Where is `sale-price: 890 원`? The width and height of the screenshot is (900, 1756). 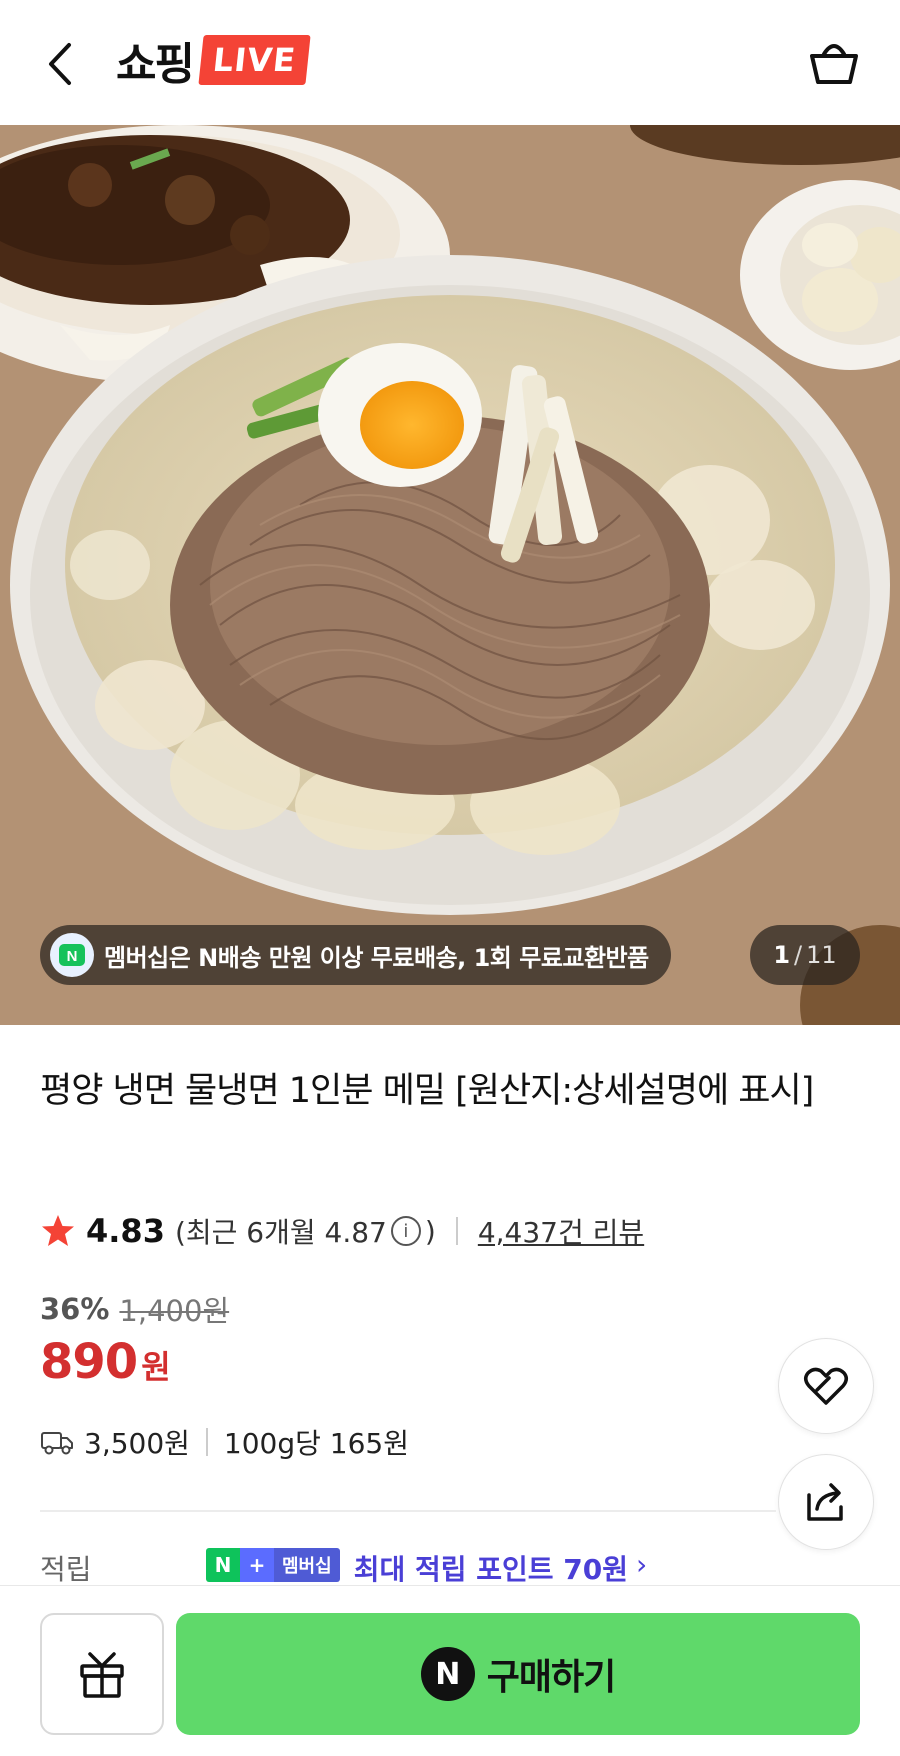 sale-price: 890 원 is located at coordinates (105, 1362).